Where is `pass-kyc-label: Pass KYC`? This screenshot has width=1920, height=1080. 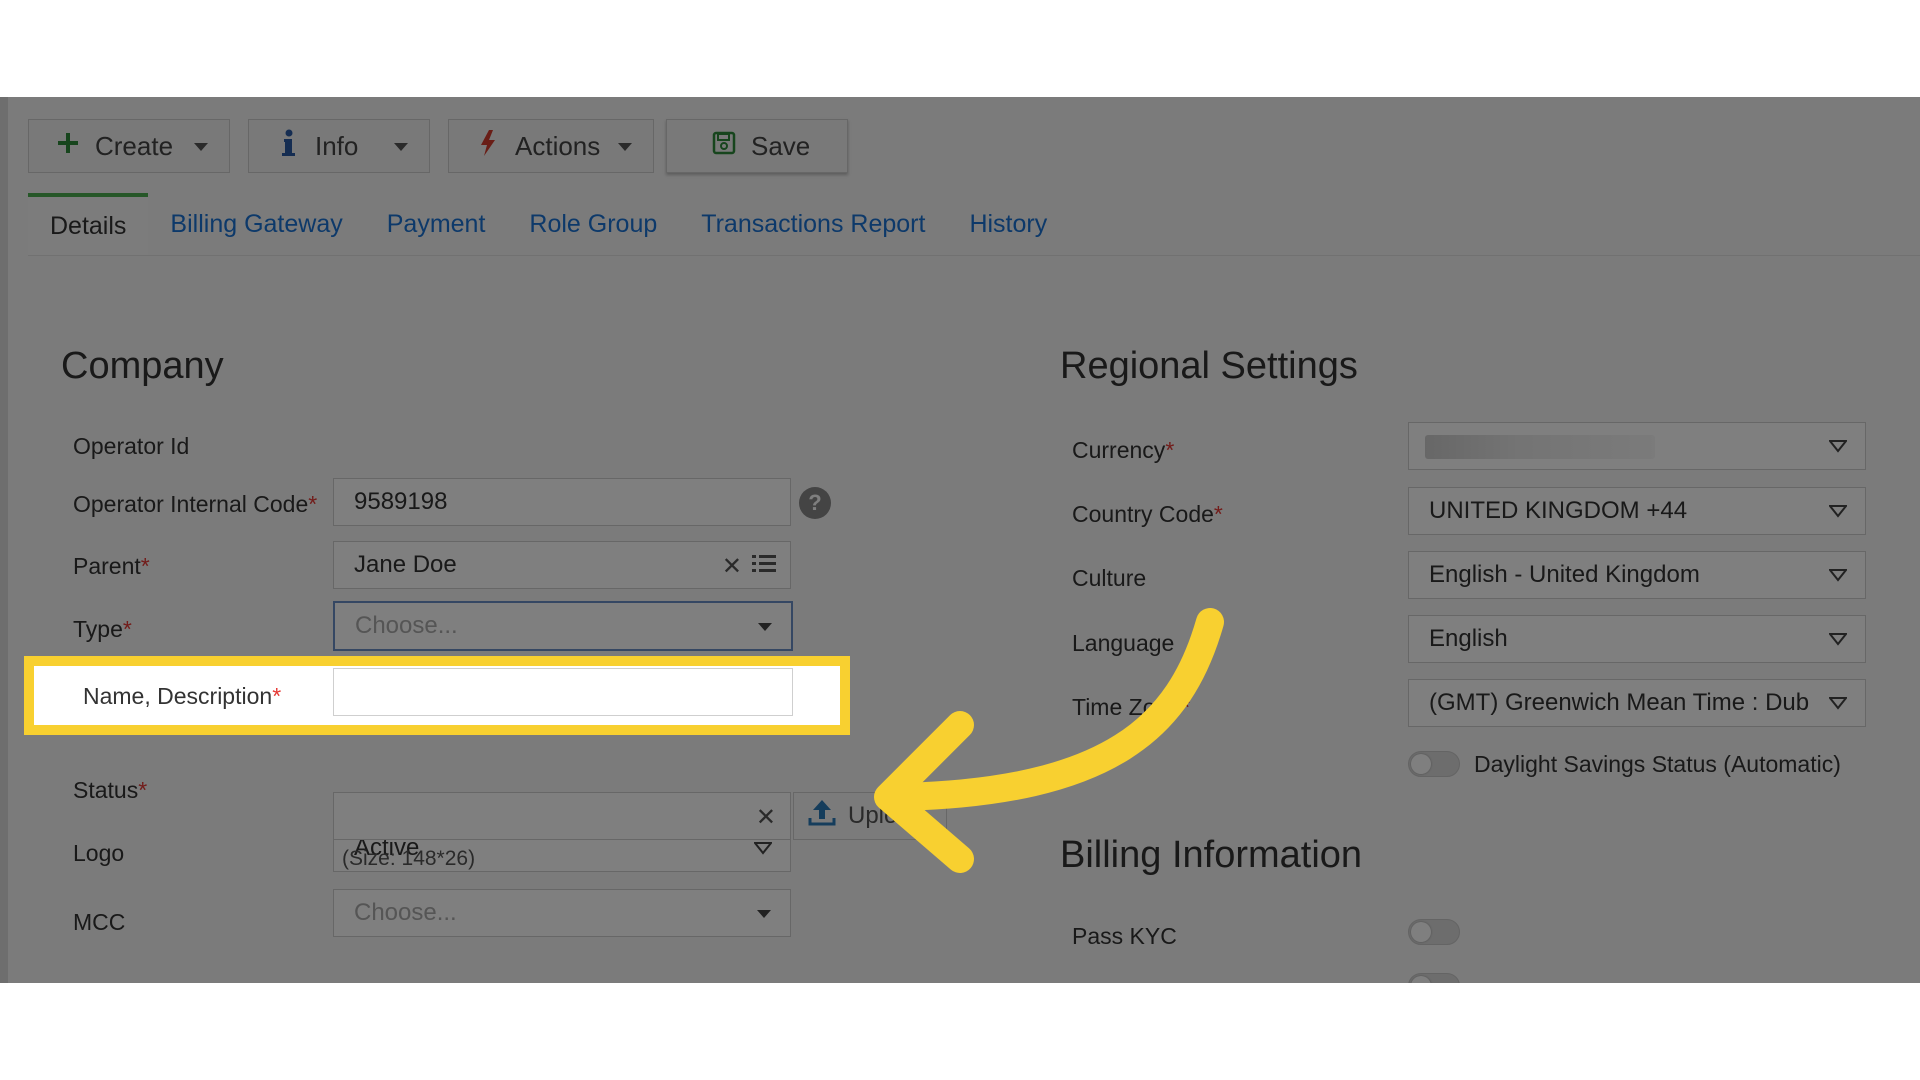
pass-kyc-label: Pass KYC is located at coordinates (1124, 936).